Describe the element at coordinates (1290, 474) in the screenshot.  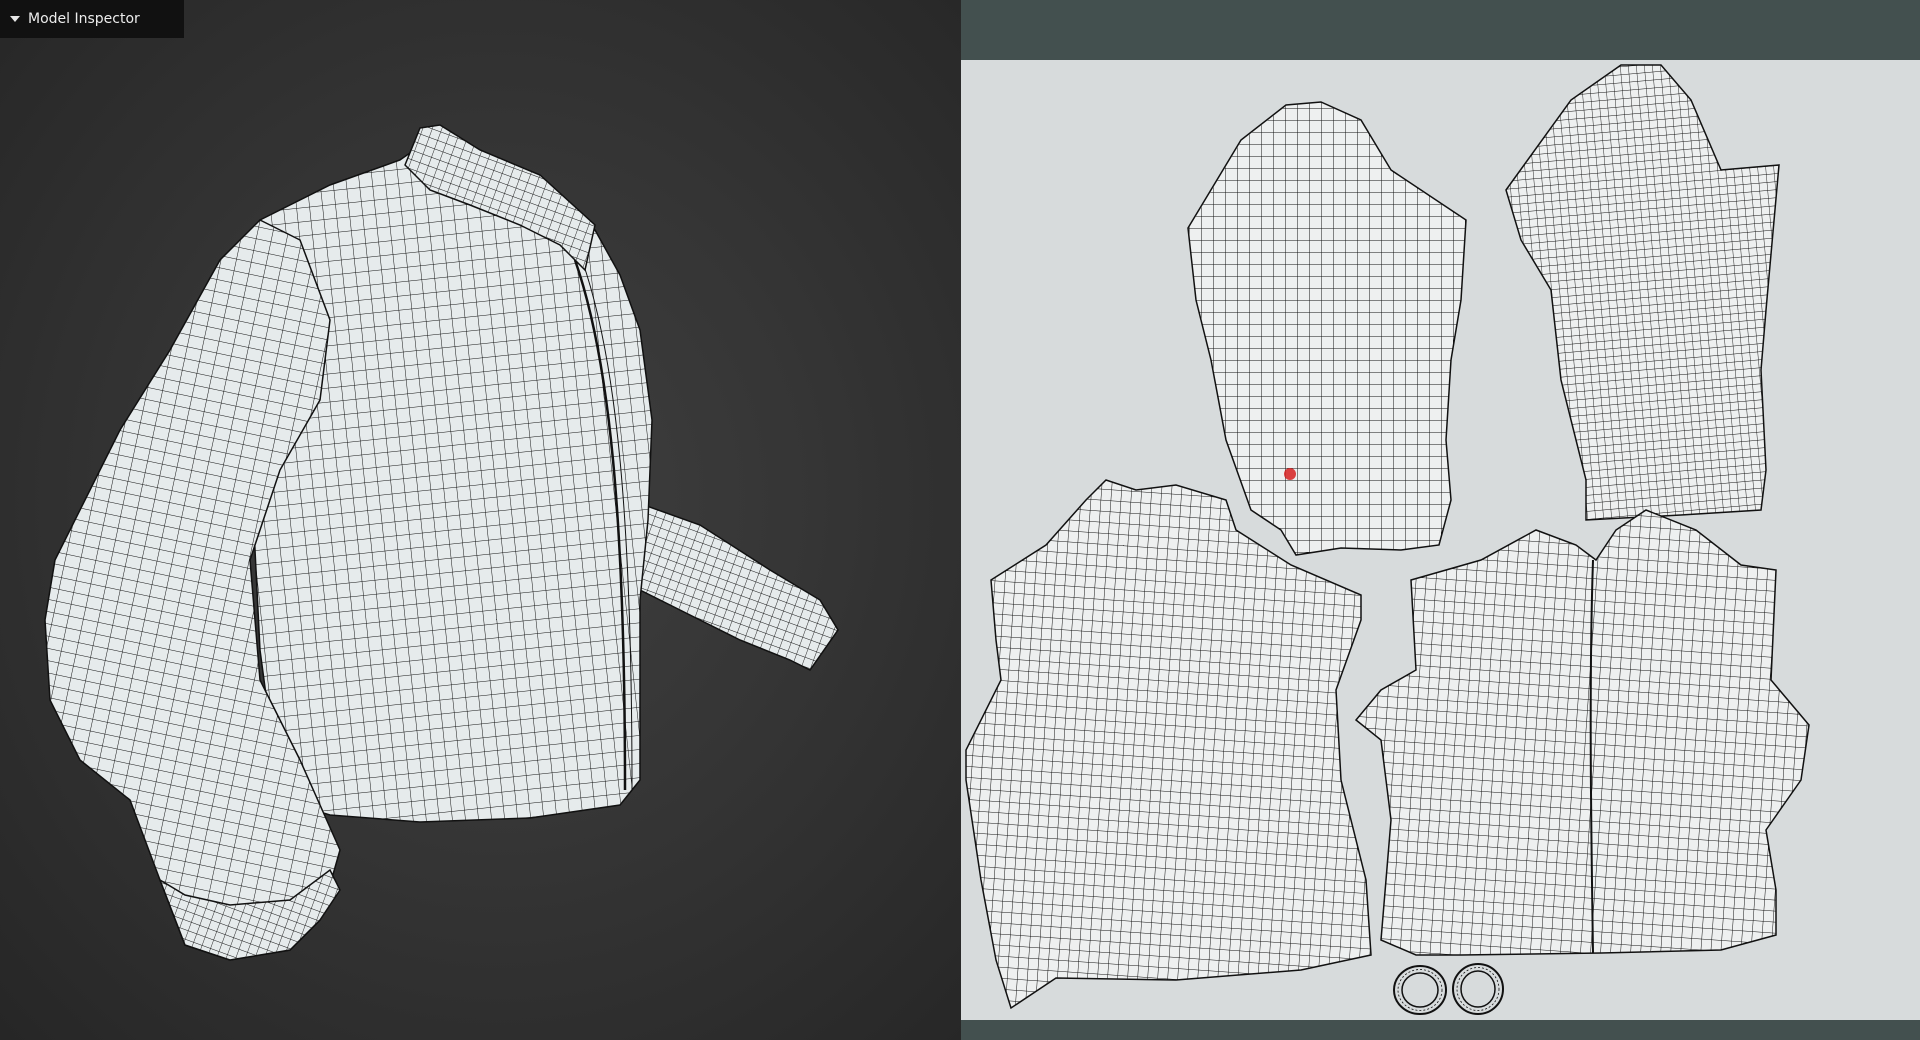
I see `selected-vertex-marker` at that location.